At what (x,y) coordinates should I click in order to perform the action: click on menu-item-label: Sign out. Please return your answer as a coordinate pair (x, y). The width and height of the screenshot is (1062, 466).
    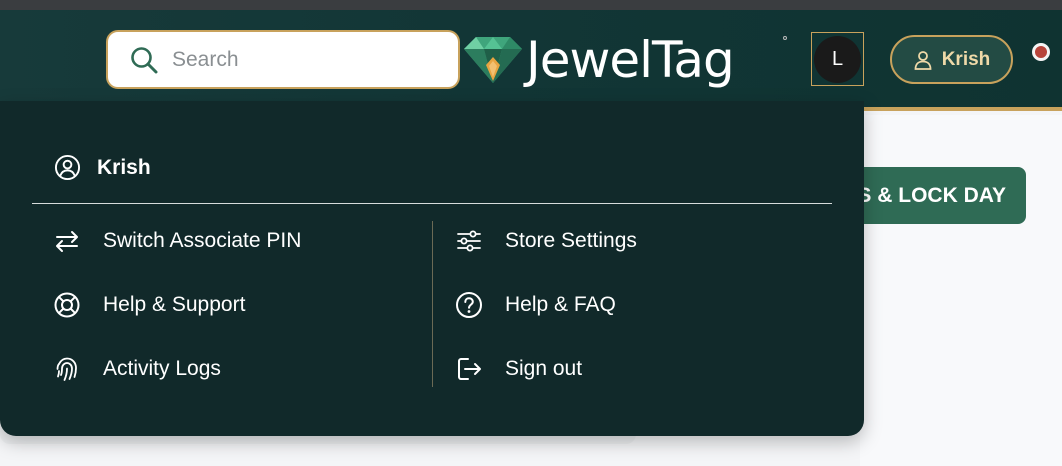
    Looking at the image, I should click on (544, 368).